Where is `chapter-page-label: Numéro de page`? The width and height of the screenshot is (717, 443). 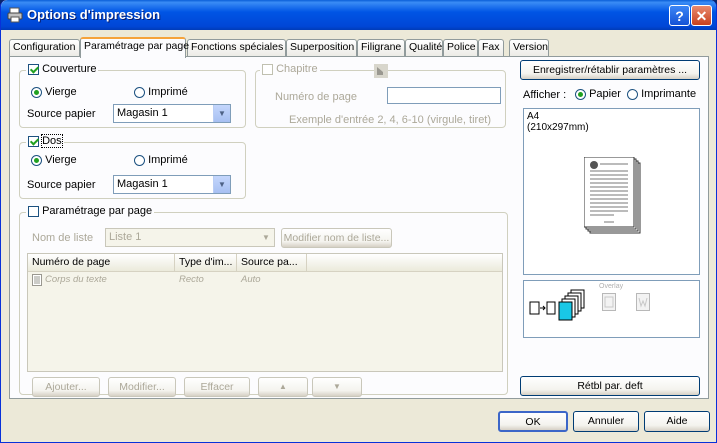
chapter-page-label: Numéro de page is located at coordinates (316, 97).